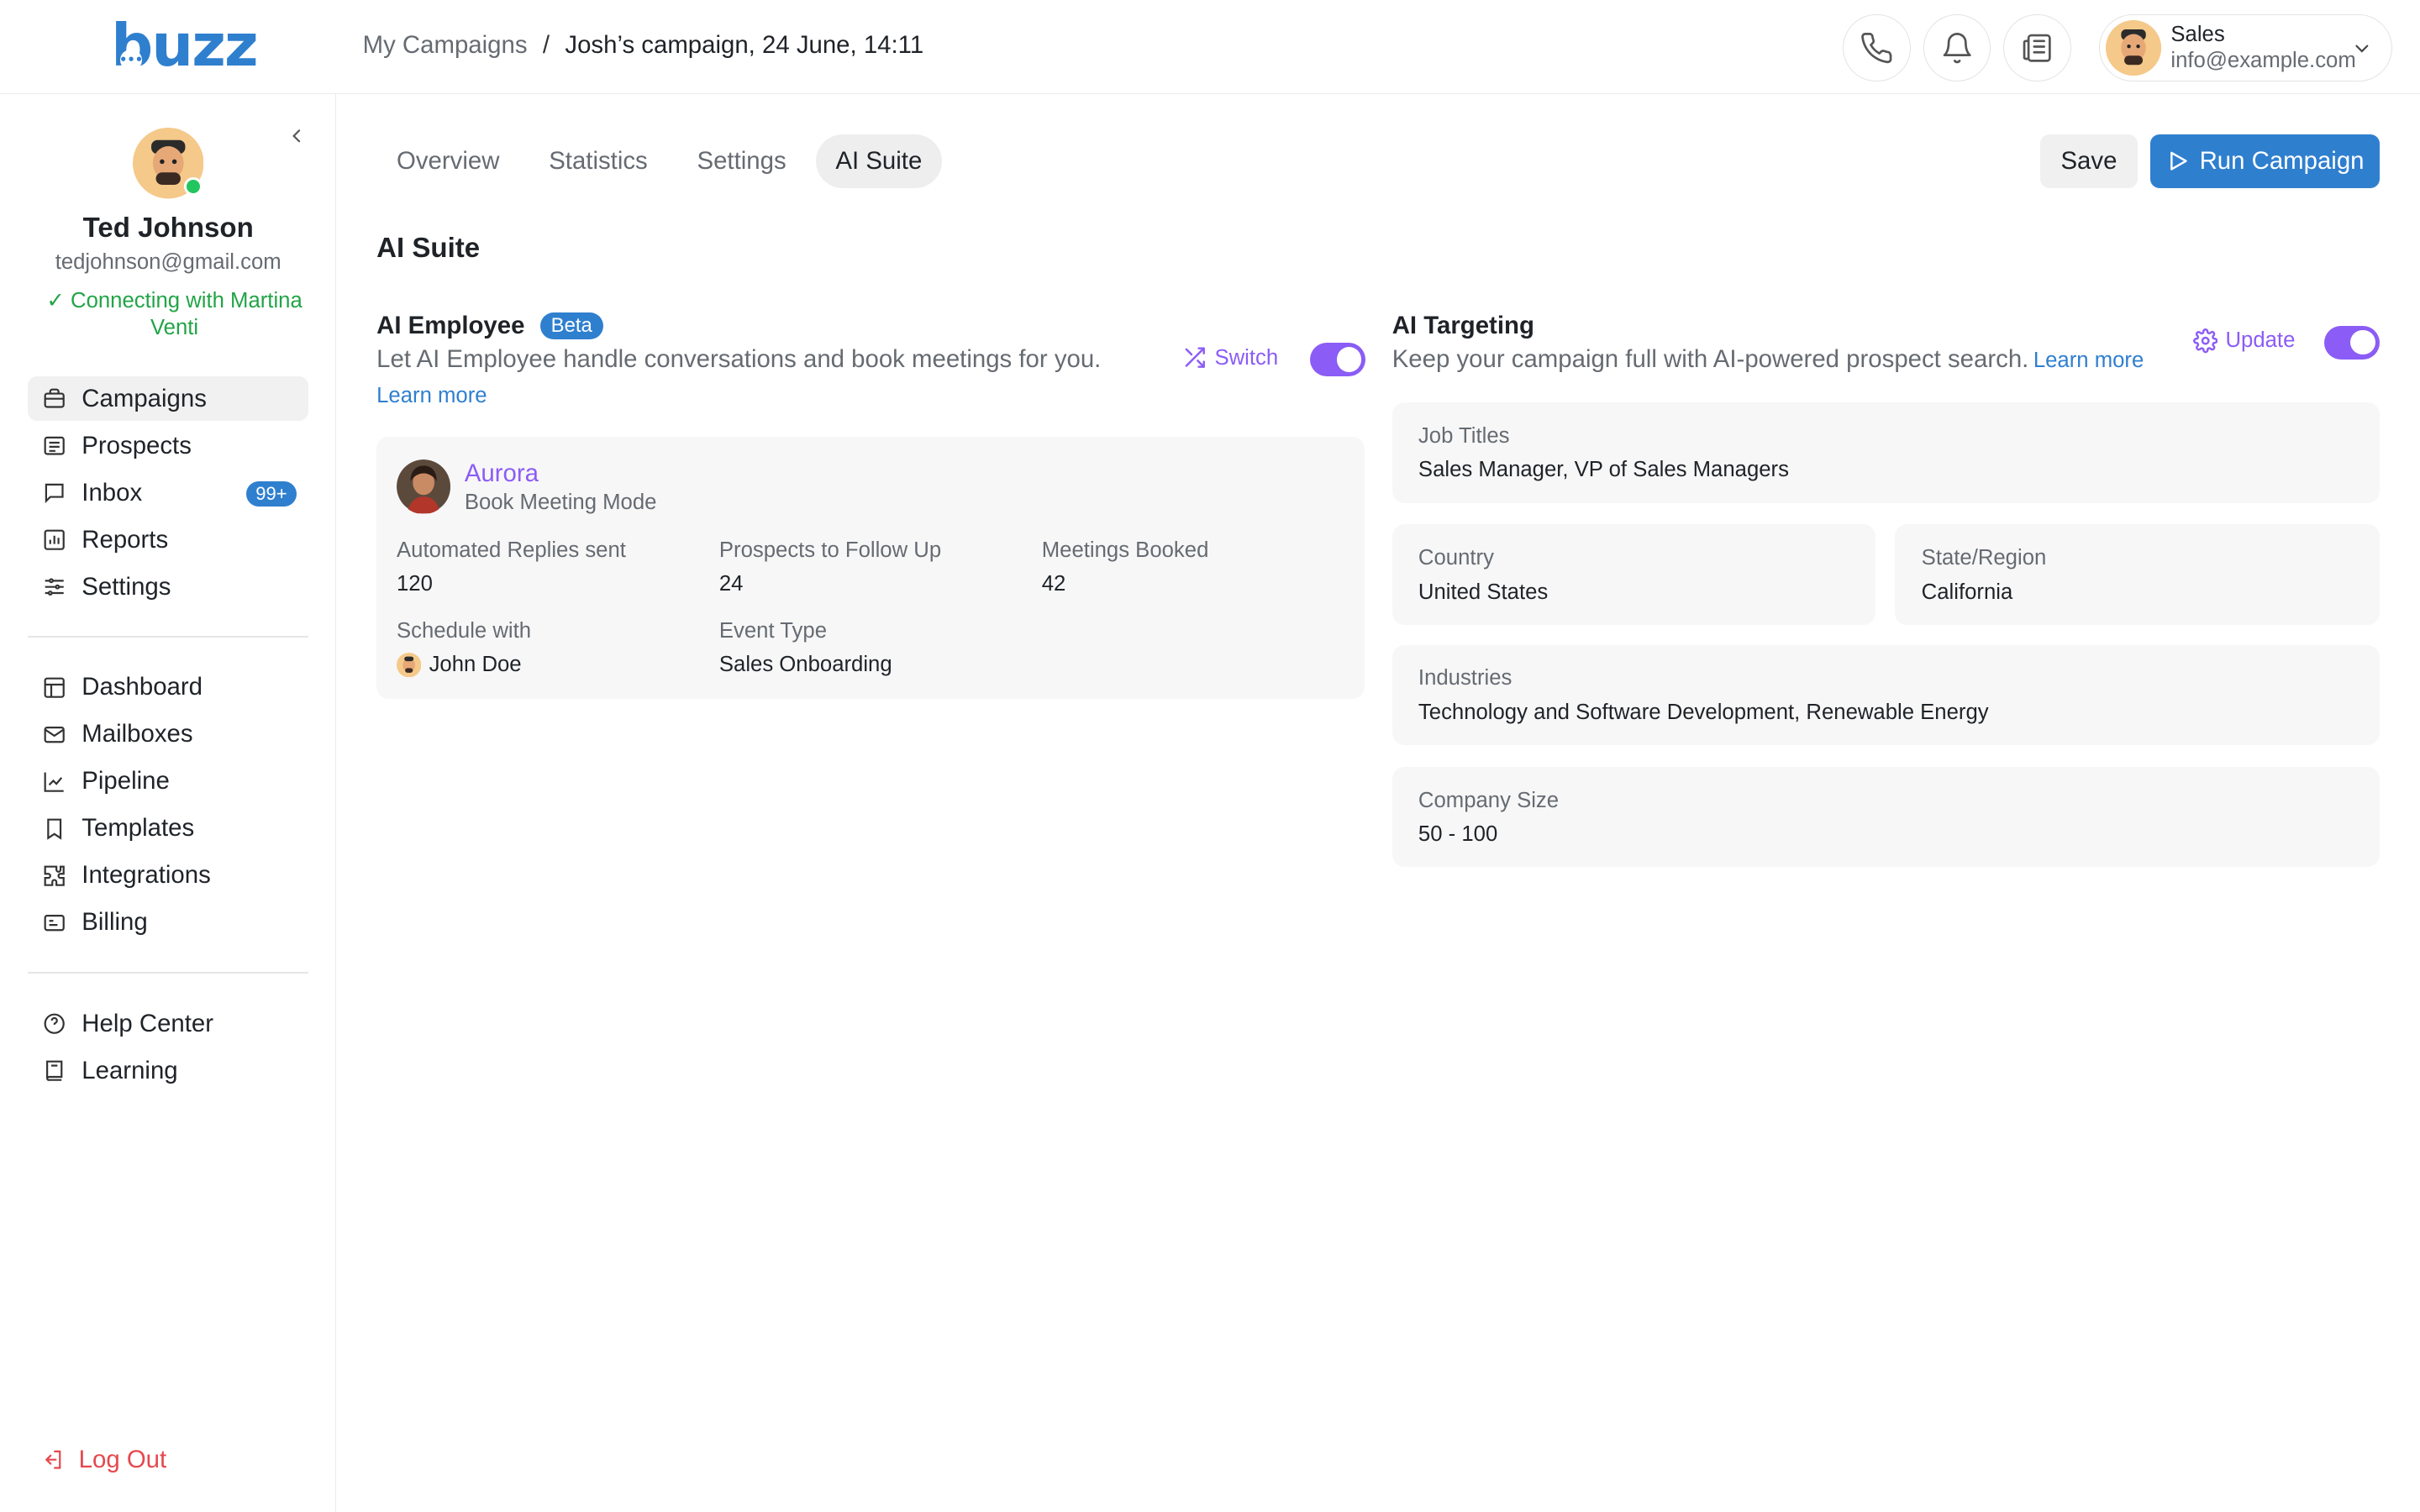 The image size is (2420, 1512). What do you see at coordinates (830, 550) in the screenshot?
I see `stat-label: Prospects to Follow Up` at bounding box center [830, 550].